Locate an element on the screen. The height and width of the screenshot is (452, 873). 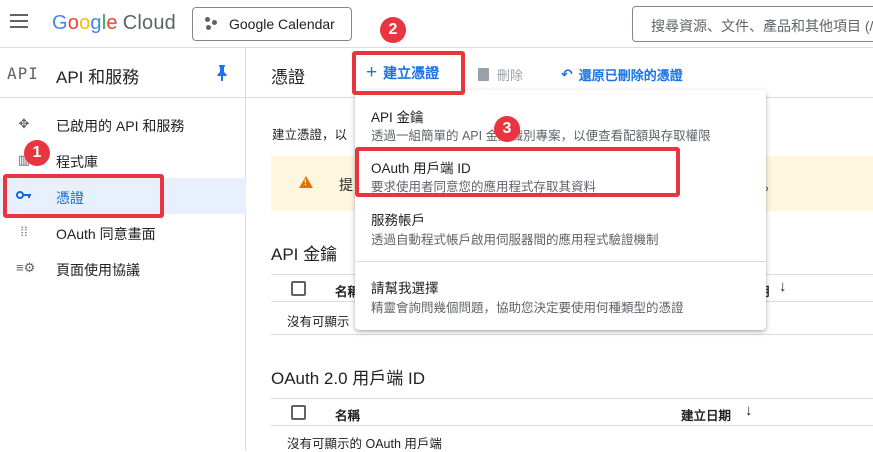
sidebar-title: API 和服務 is located at coordinates (98, 77).